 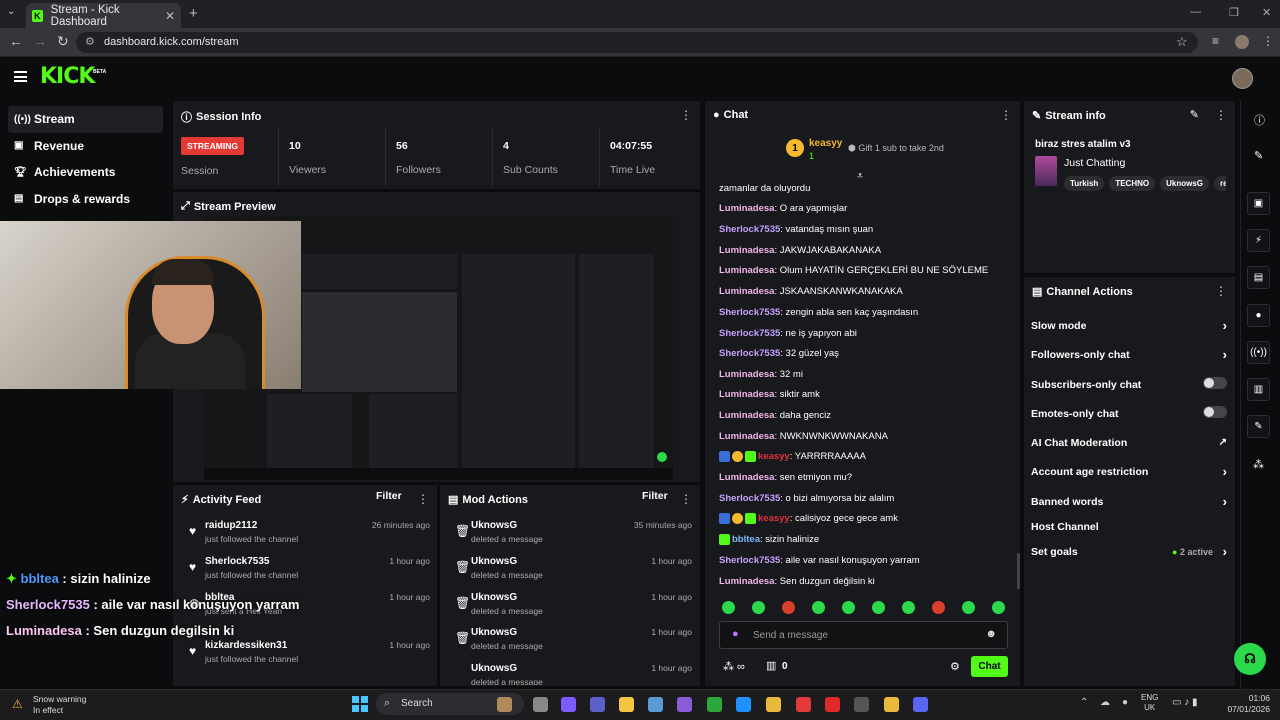 What do you see at coordinates (1129, 443) in the screenshot?
I see `ai-moderation-row: AI Chat Moderation ↗` at bounding box center [1129, 443].